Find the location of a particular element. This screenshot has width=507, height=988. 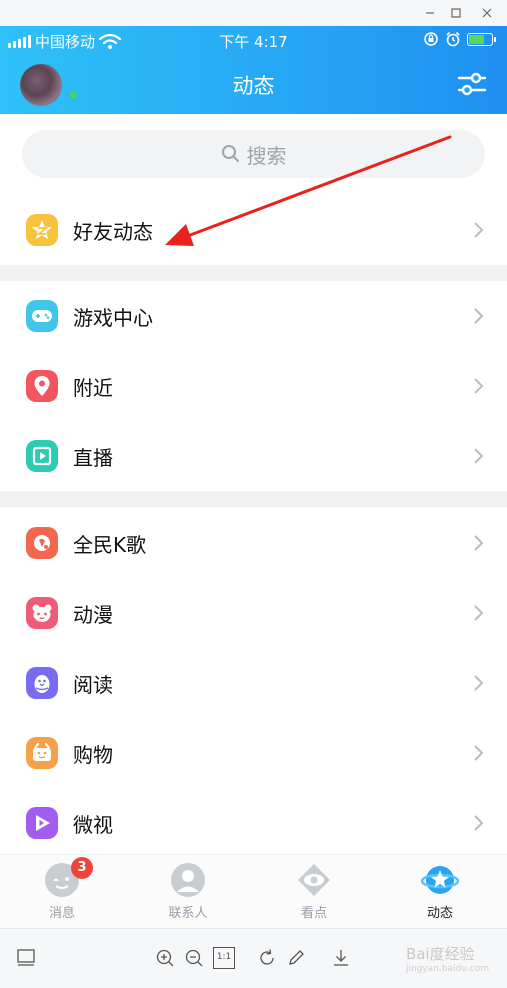

search-icon is located at coordinates (230, 153).